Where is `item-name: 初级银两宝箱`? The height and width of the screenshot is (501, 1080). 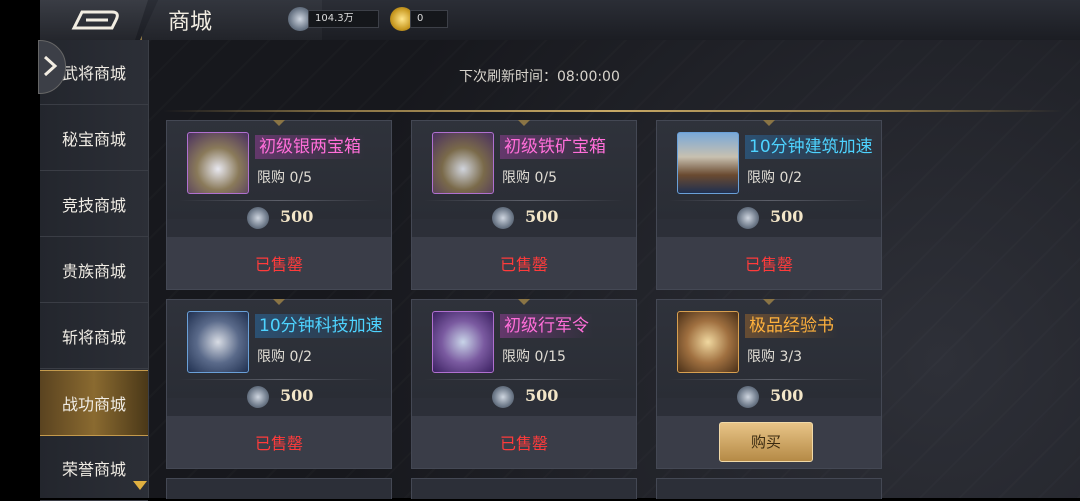
item-name: 初级银两宝箱 is located at coordinates (310, 147).